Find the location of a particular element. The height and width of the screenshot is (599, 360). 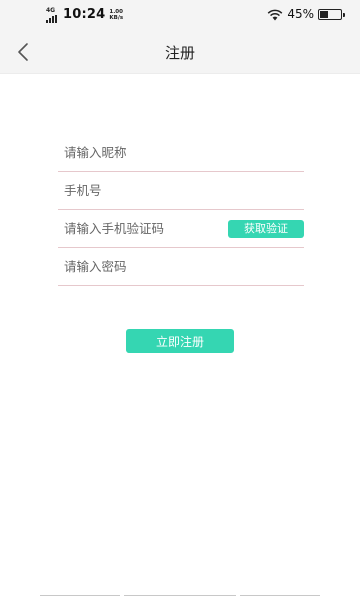

get-code-button: 获取验证 is located at coordinates (266, 229).